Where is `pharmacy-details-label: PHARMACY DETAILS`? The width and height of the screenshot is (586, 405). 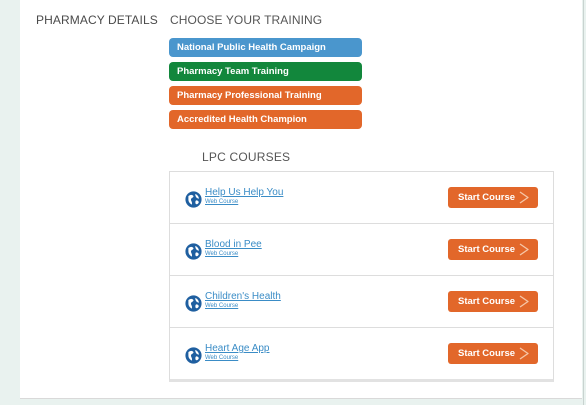
pharmacy-details-label: PHARMACY DETAILS is located at coordinates (97, 20).